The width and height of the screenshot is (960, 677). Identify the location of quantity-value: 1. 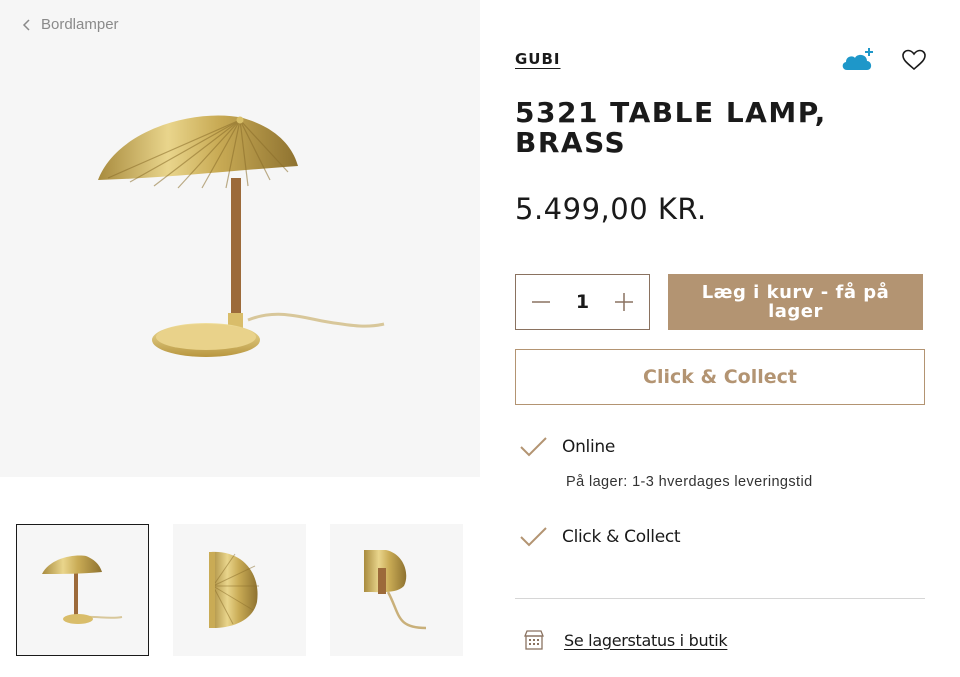
(583, 302).